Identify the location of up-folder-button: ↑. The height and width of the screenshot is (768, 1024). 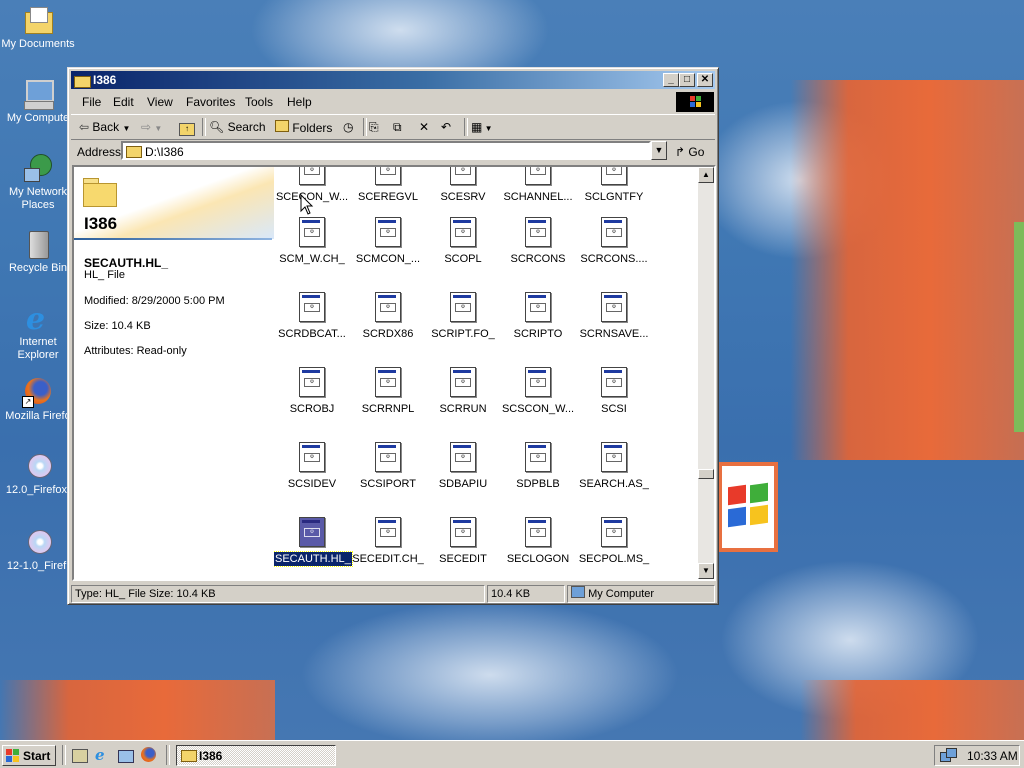
(187, 128).